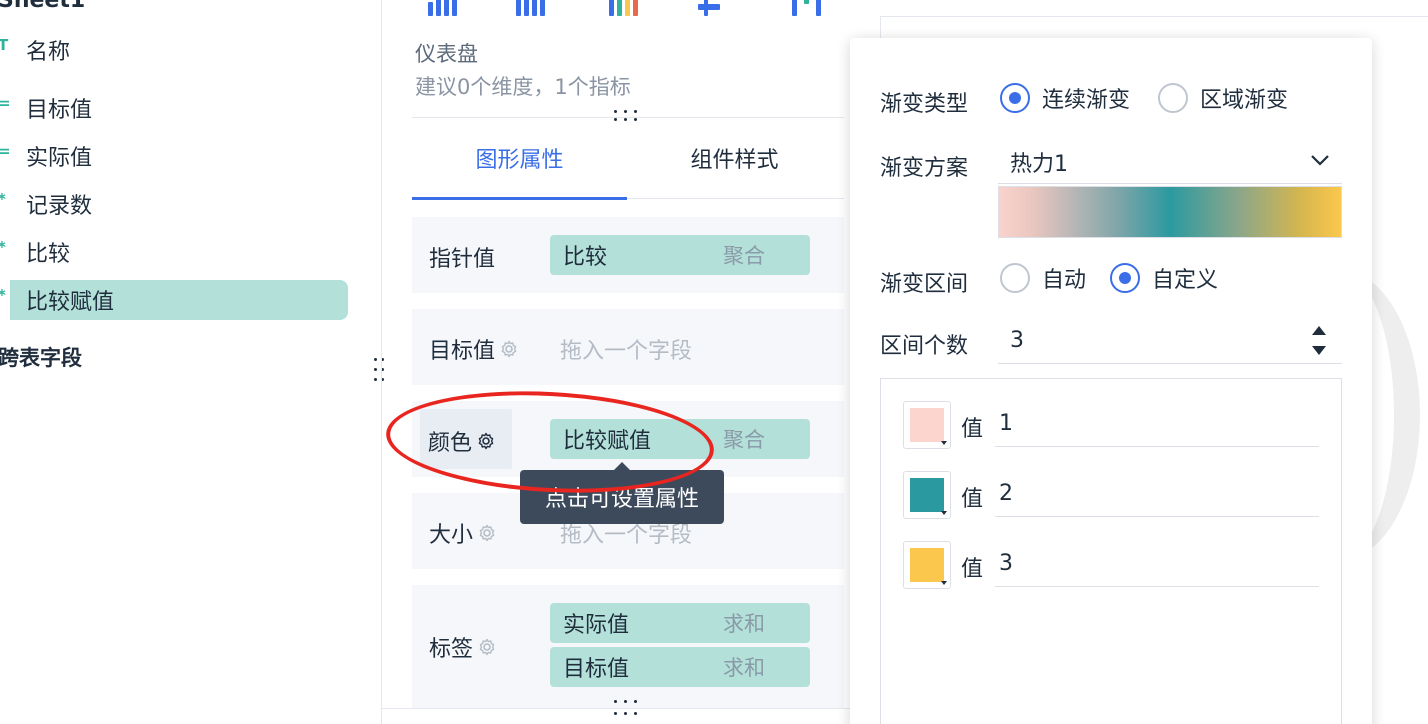  What do you see at coordinates (48, 254) in the screenshot?
I see `field-label: 比较` at bounding box center [48, 254].